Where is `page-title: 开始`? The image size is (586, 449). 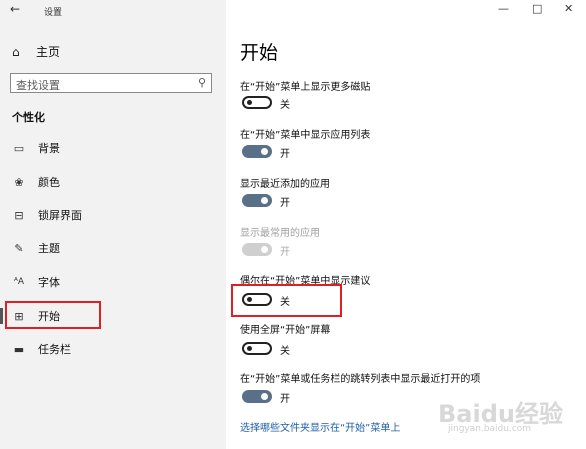
page-title: 开始 is located at coordinates (259, 53).